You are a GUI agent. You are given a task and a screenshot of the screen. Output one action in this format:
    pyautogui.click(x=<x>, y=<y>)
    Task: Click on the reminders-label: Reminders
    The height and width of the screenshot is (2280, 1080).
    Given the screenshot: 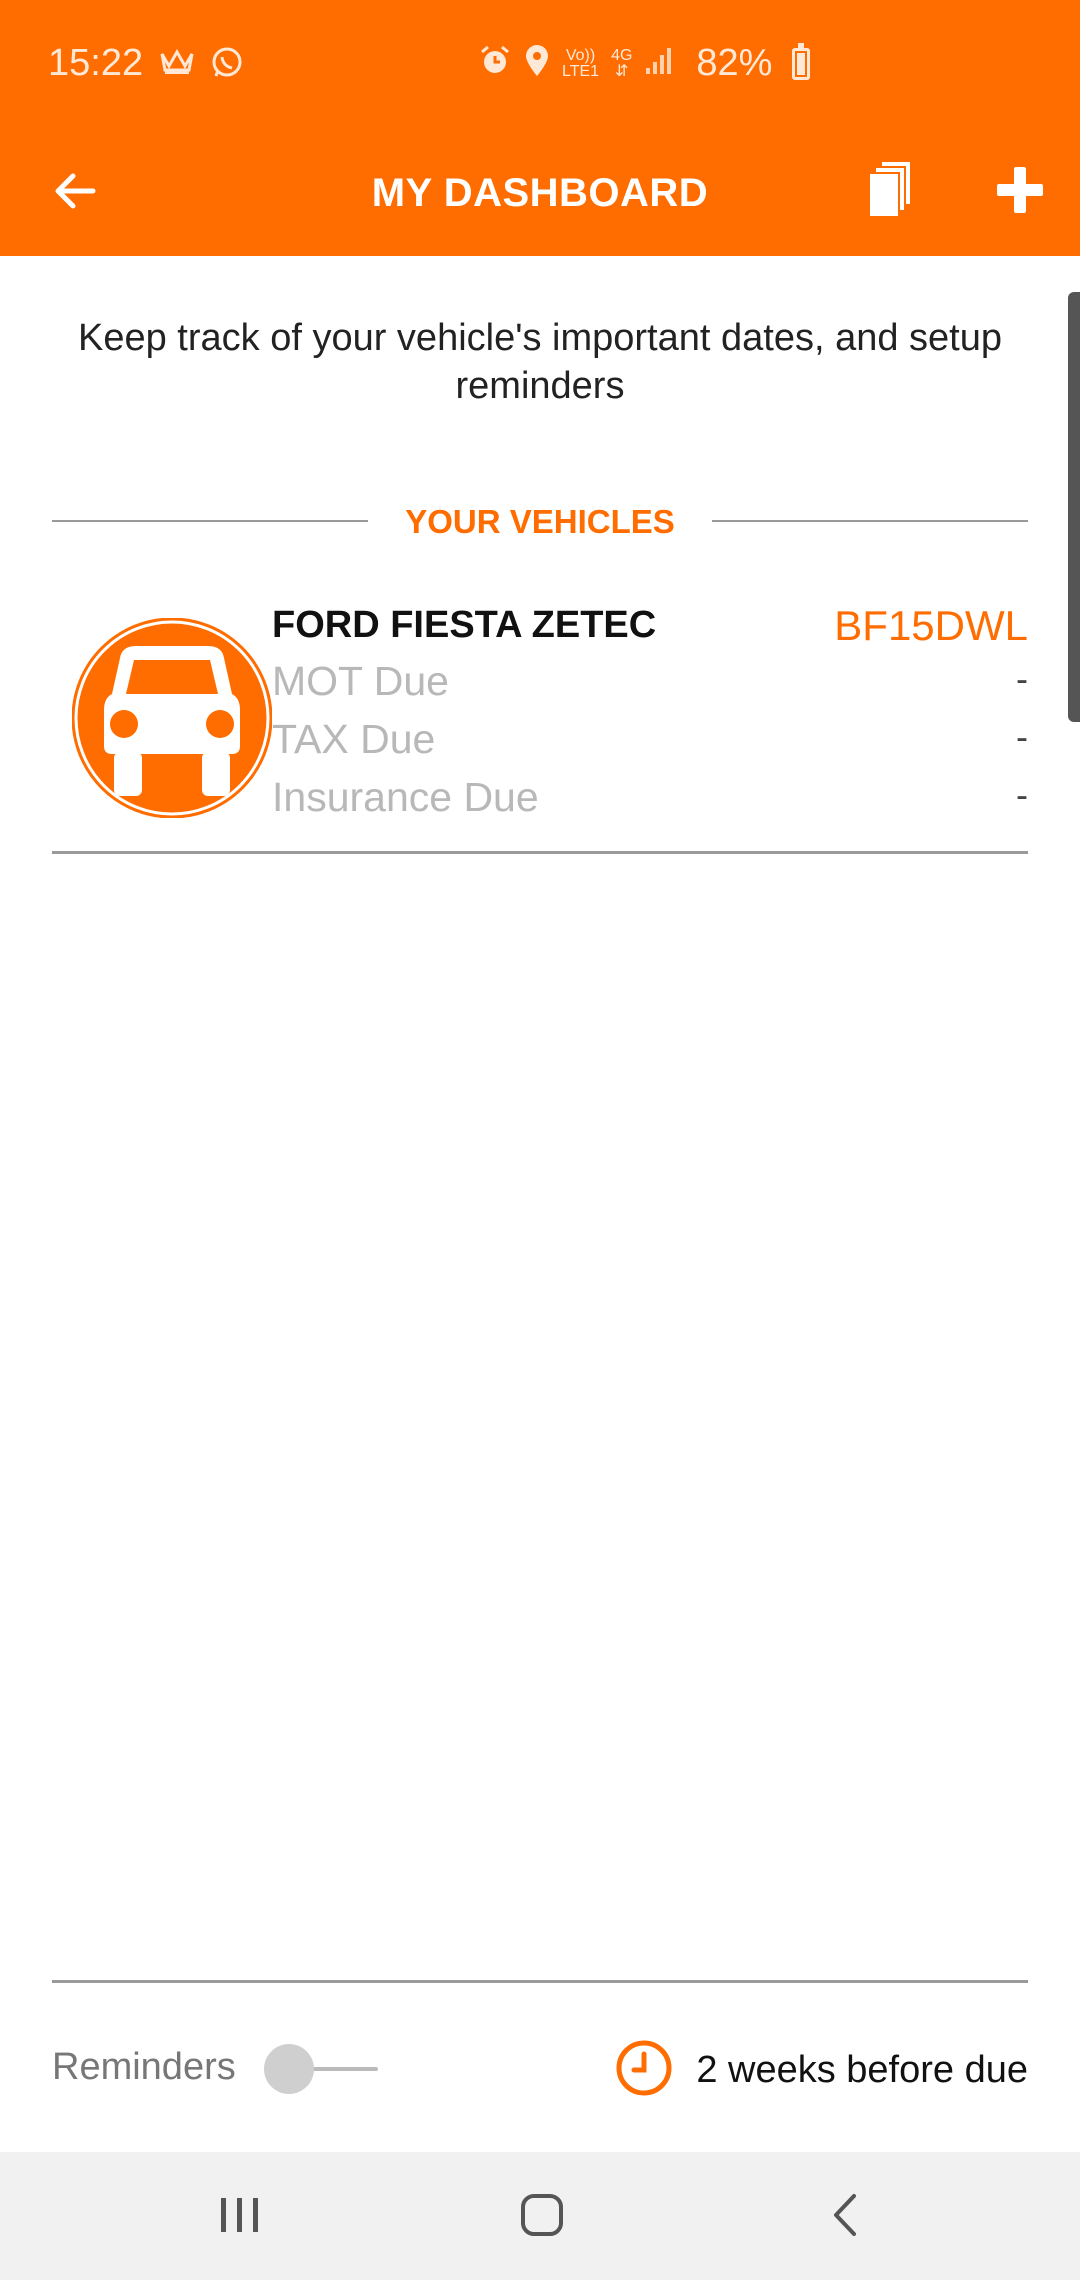 What is the action you would take?
    pyautogui.click(x=144, y=2067)
    